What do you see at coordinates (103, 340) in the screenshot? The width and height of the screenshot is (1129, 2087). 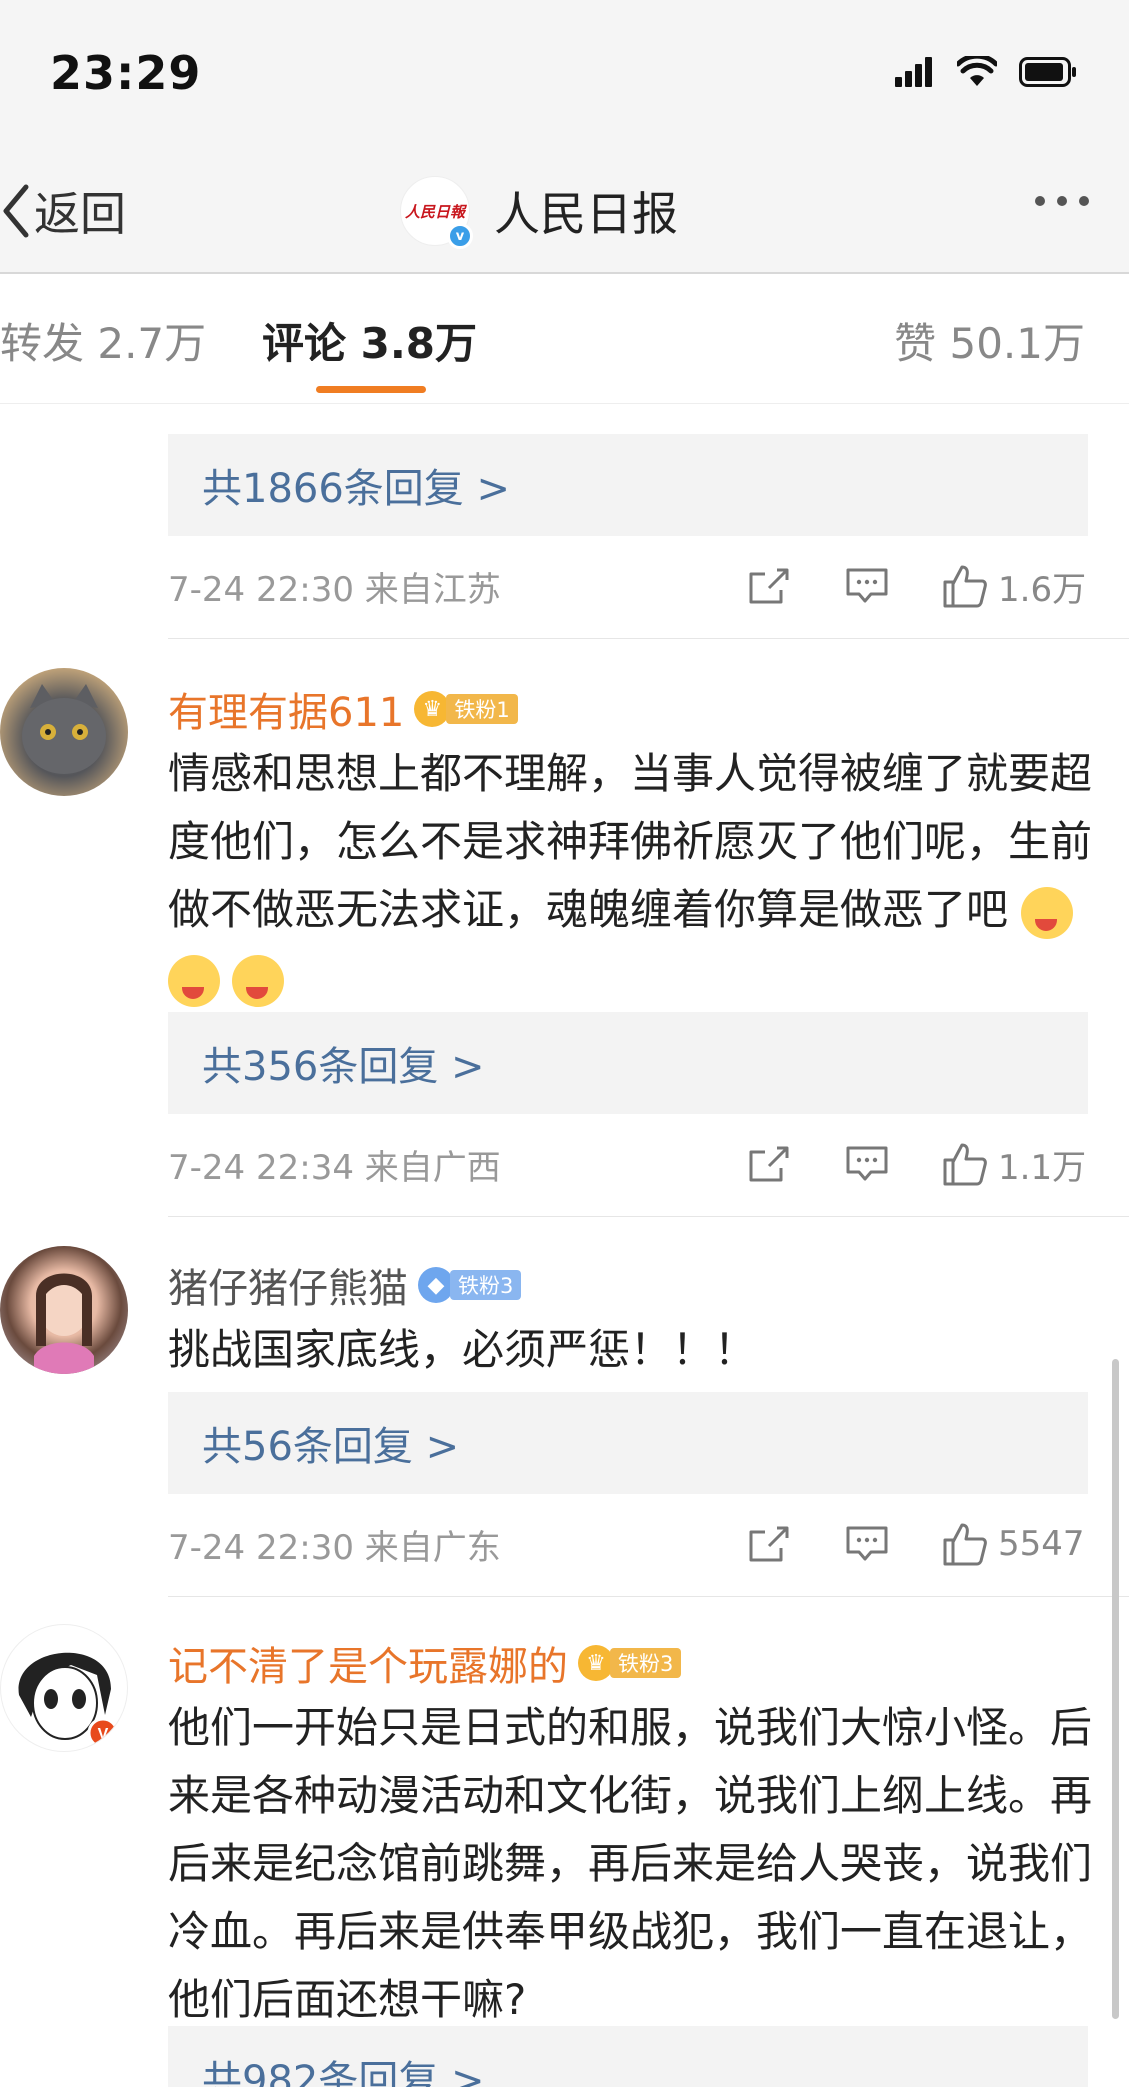 I see `tab-repost: 转发 2.7万` at bounding box center [103, 340].